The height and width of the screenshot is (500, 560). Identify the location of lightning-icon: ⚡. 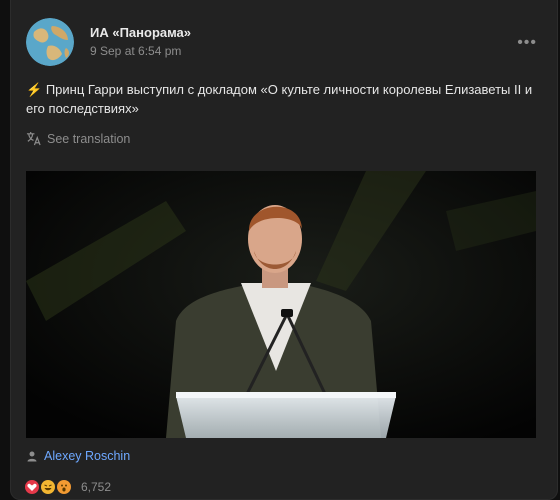
(34, 89).